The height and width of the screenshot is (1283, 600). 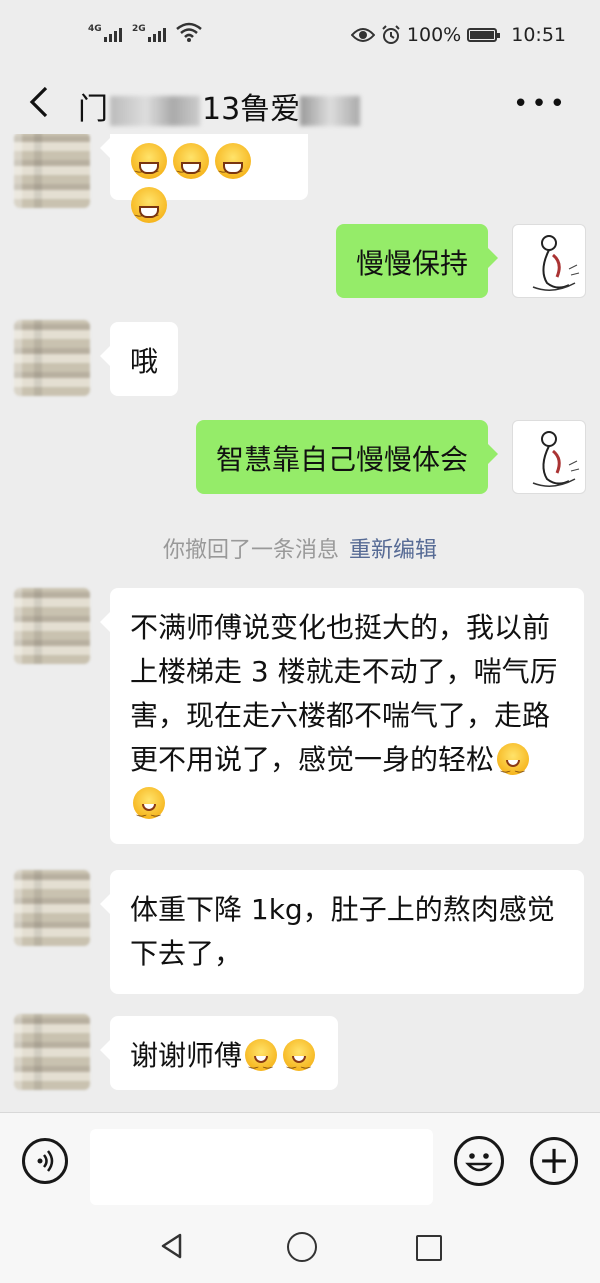 What do you see at coordinates (186, 1055) in the screenshot?
I see `message-text: 谢谢师傅` at bounding box center [186, 1055].